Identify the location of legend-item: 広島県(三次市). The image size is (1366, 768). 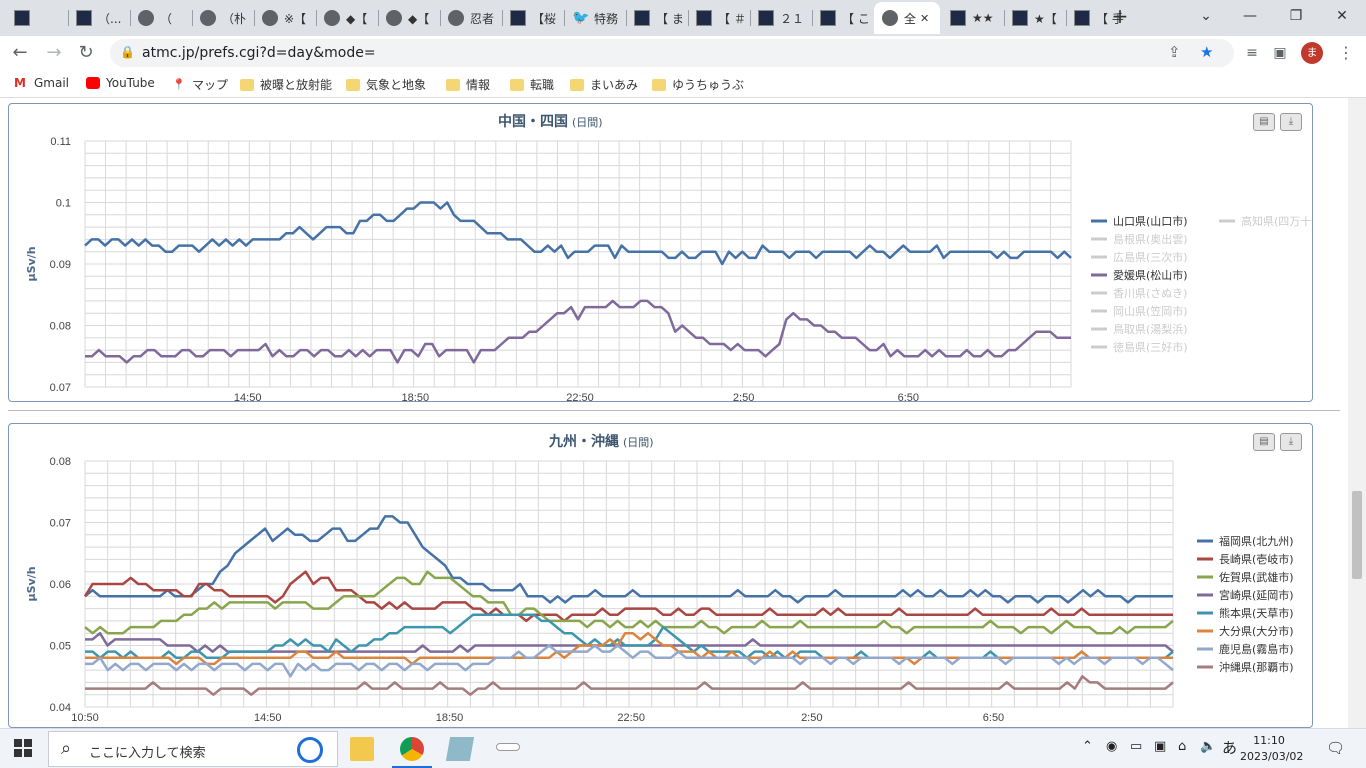
(1150, 257).